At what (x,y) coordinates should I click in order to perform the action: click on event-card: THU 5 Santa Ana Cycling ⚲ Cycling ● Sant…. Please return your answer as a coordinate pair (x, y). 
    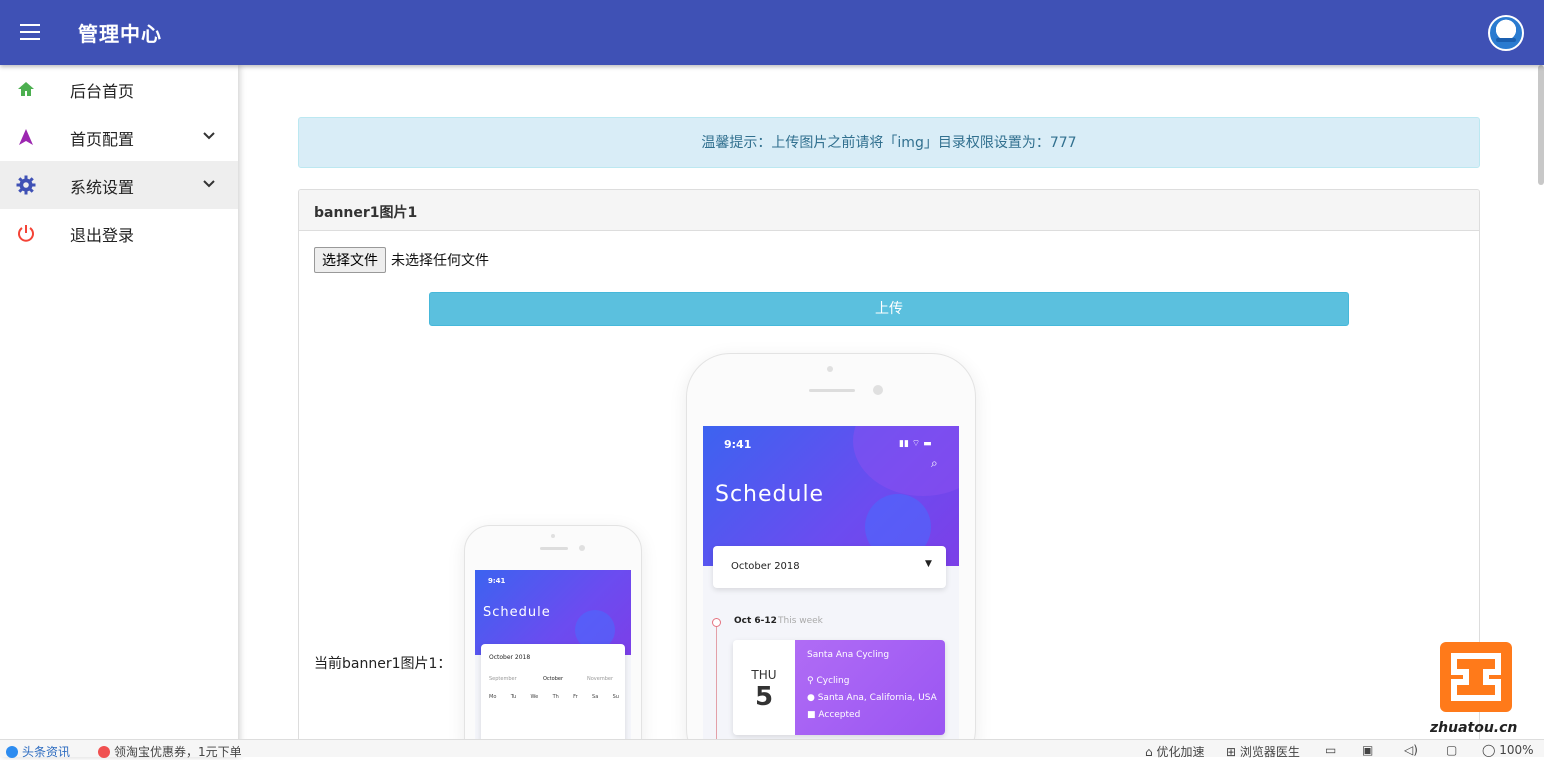
    Looking at the image, I should click on (839, 687).